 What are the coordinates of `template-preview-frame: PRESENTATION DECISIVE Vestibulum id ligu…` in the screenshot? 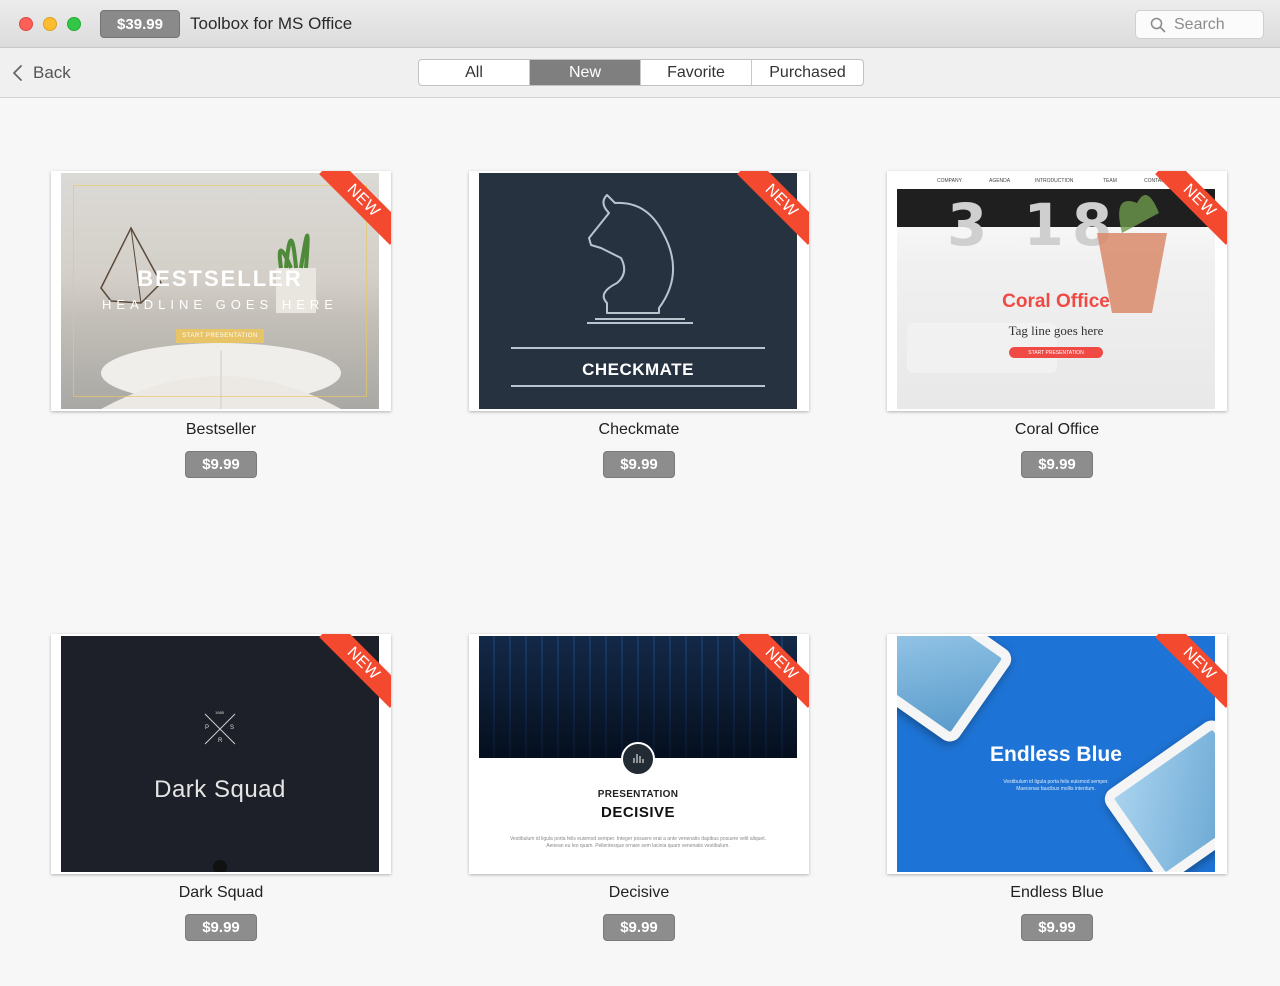 It's located at (639, 754).